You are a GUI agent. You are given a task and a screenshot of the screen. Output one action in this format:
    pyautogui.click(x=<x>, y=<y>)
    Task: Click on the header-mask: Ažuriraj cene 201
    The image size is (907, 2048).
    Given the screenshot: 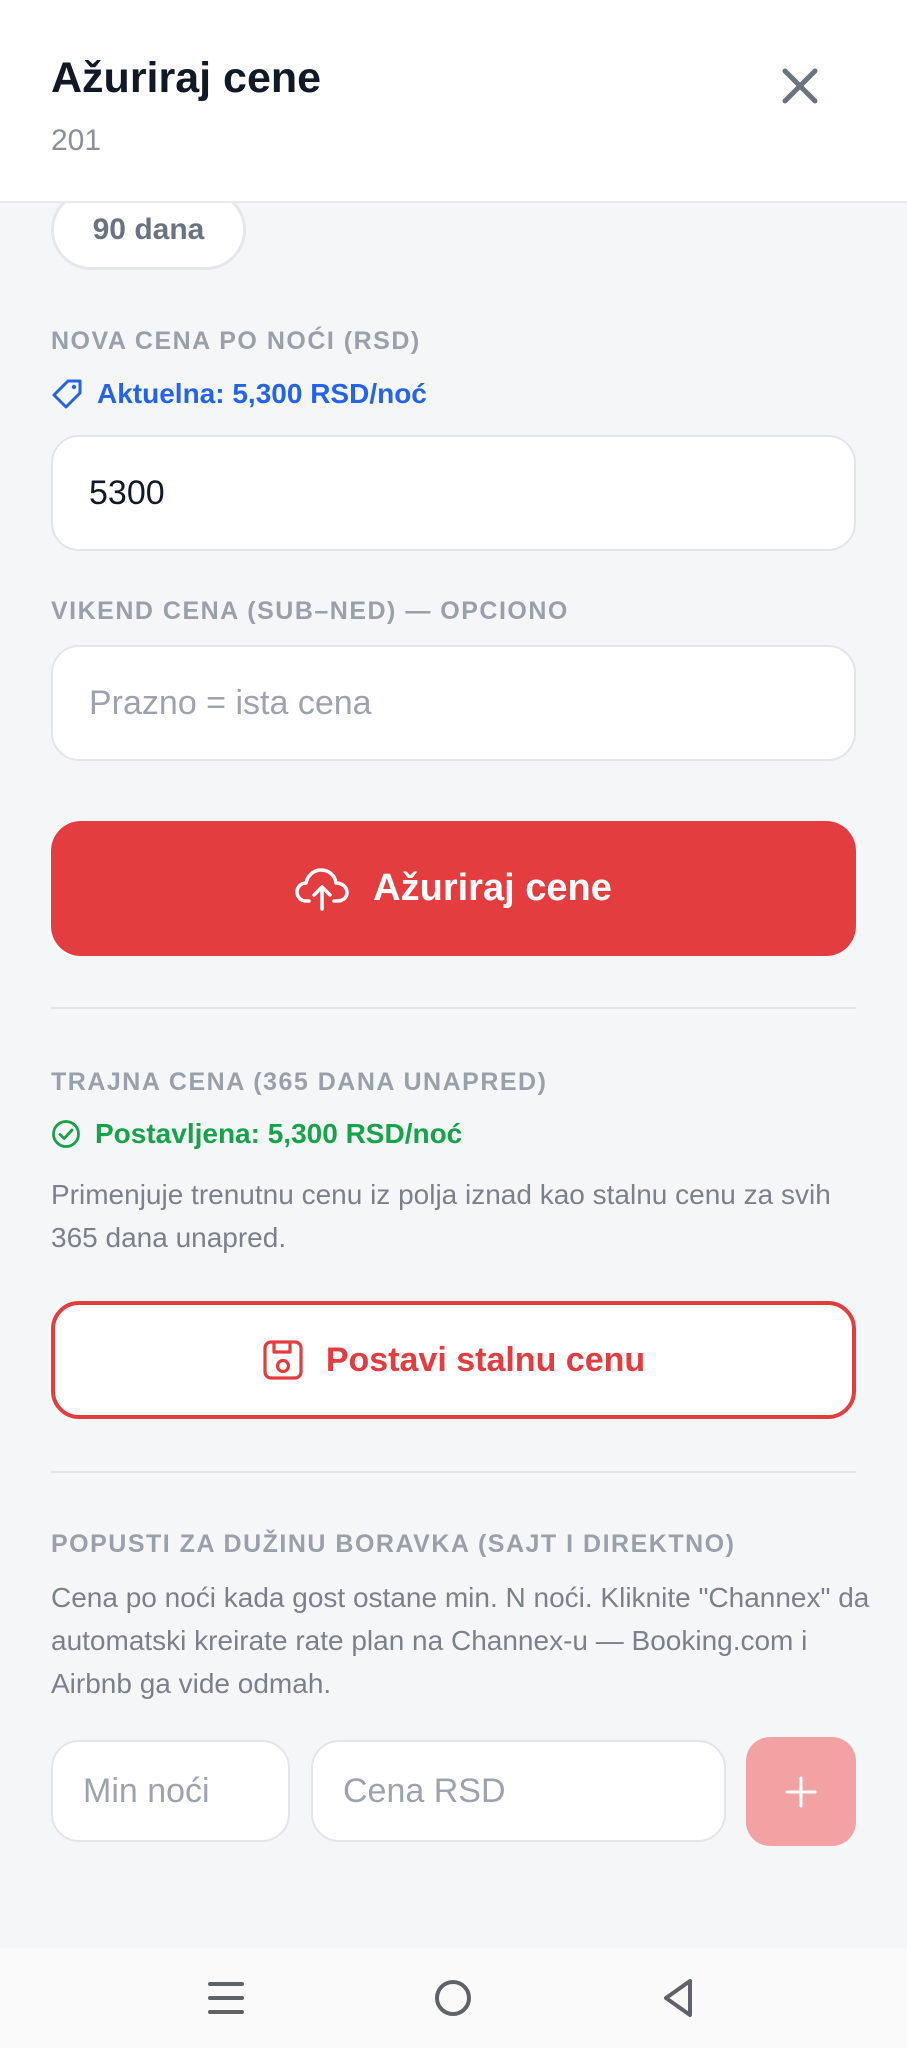 What is the action you would take?
    pyautogui.click(x=453, y=101)
    